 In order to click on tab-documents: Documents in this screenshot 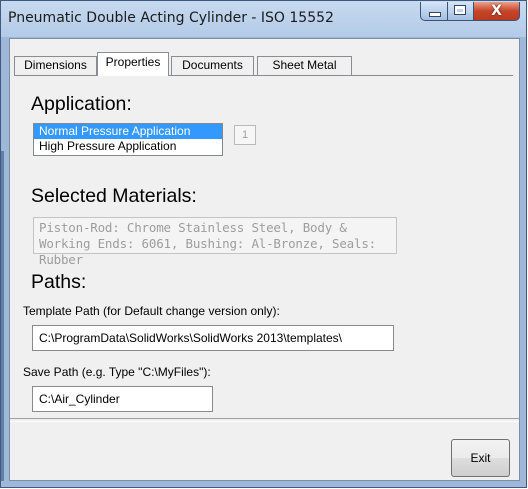, I will do `click(212, 65)`.